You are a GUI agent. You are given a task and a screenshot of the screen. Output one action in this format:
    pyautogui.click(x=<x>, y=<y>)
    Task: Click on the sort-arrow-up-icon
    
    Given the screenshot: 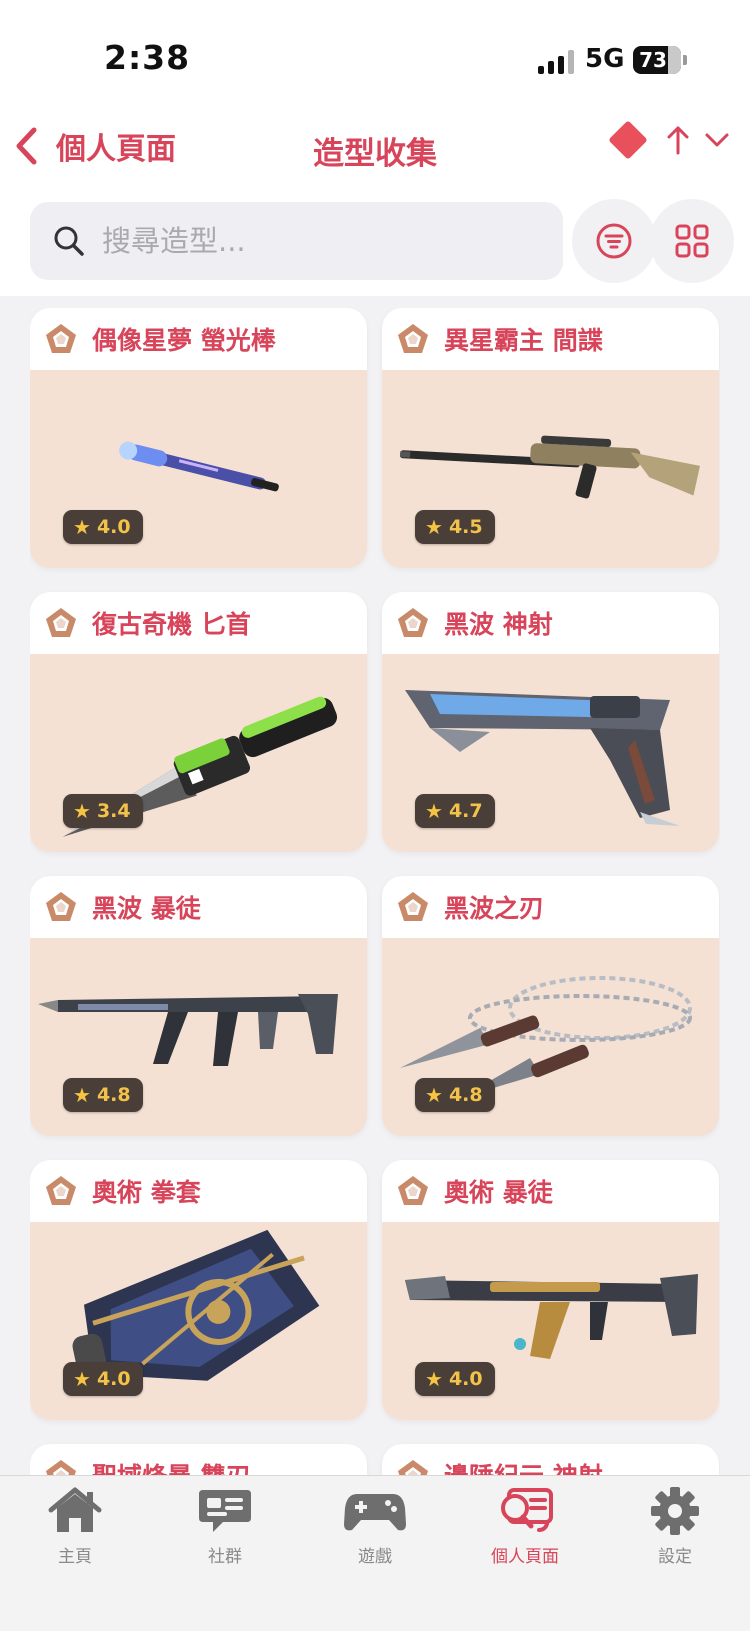 What is the action you would take?
    pyautogui.click(x=678, y=140)
    